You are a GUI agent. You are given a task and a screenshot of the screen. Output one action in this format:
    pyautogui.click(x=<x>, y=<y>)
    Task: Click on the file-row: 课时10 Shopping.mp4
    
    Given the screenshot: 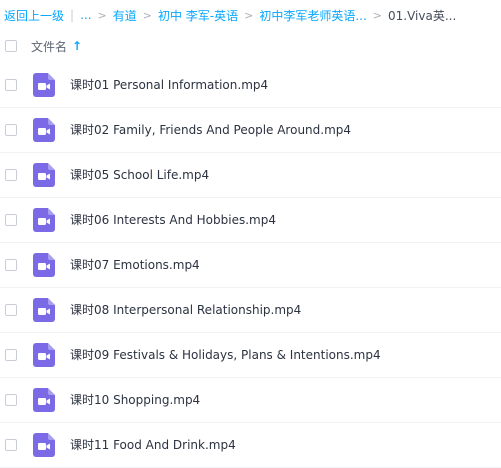 What is the action you would take?
    pyautogui.click(x=250, y=400)
    